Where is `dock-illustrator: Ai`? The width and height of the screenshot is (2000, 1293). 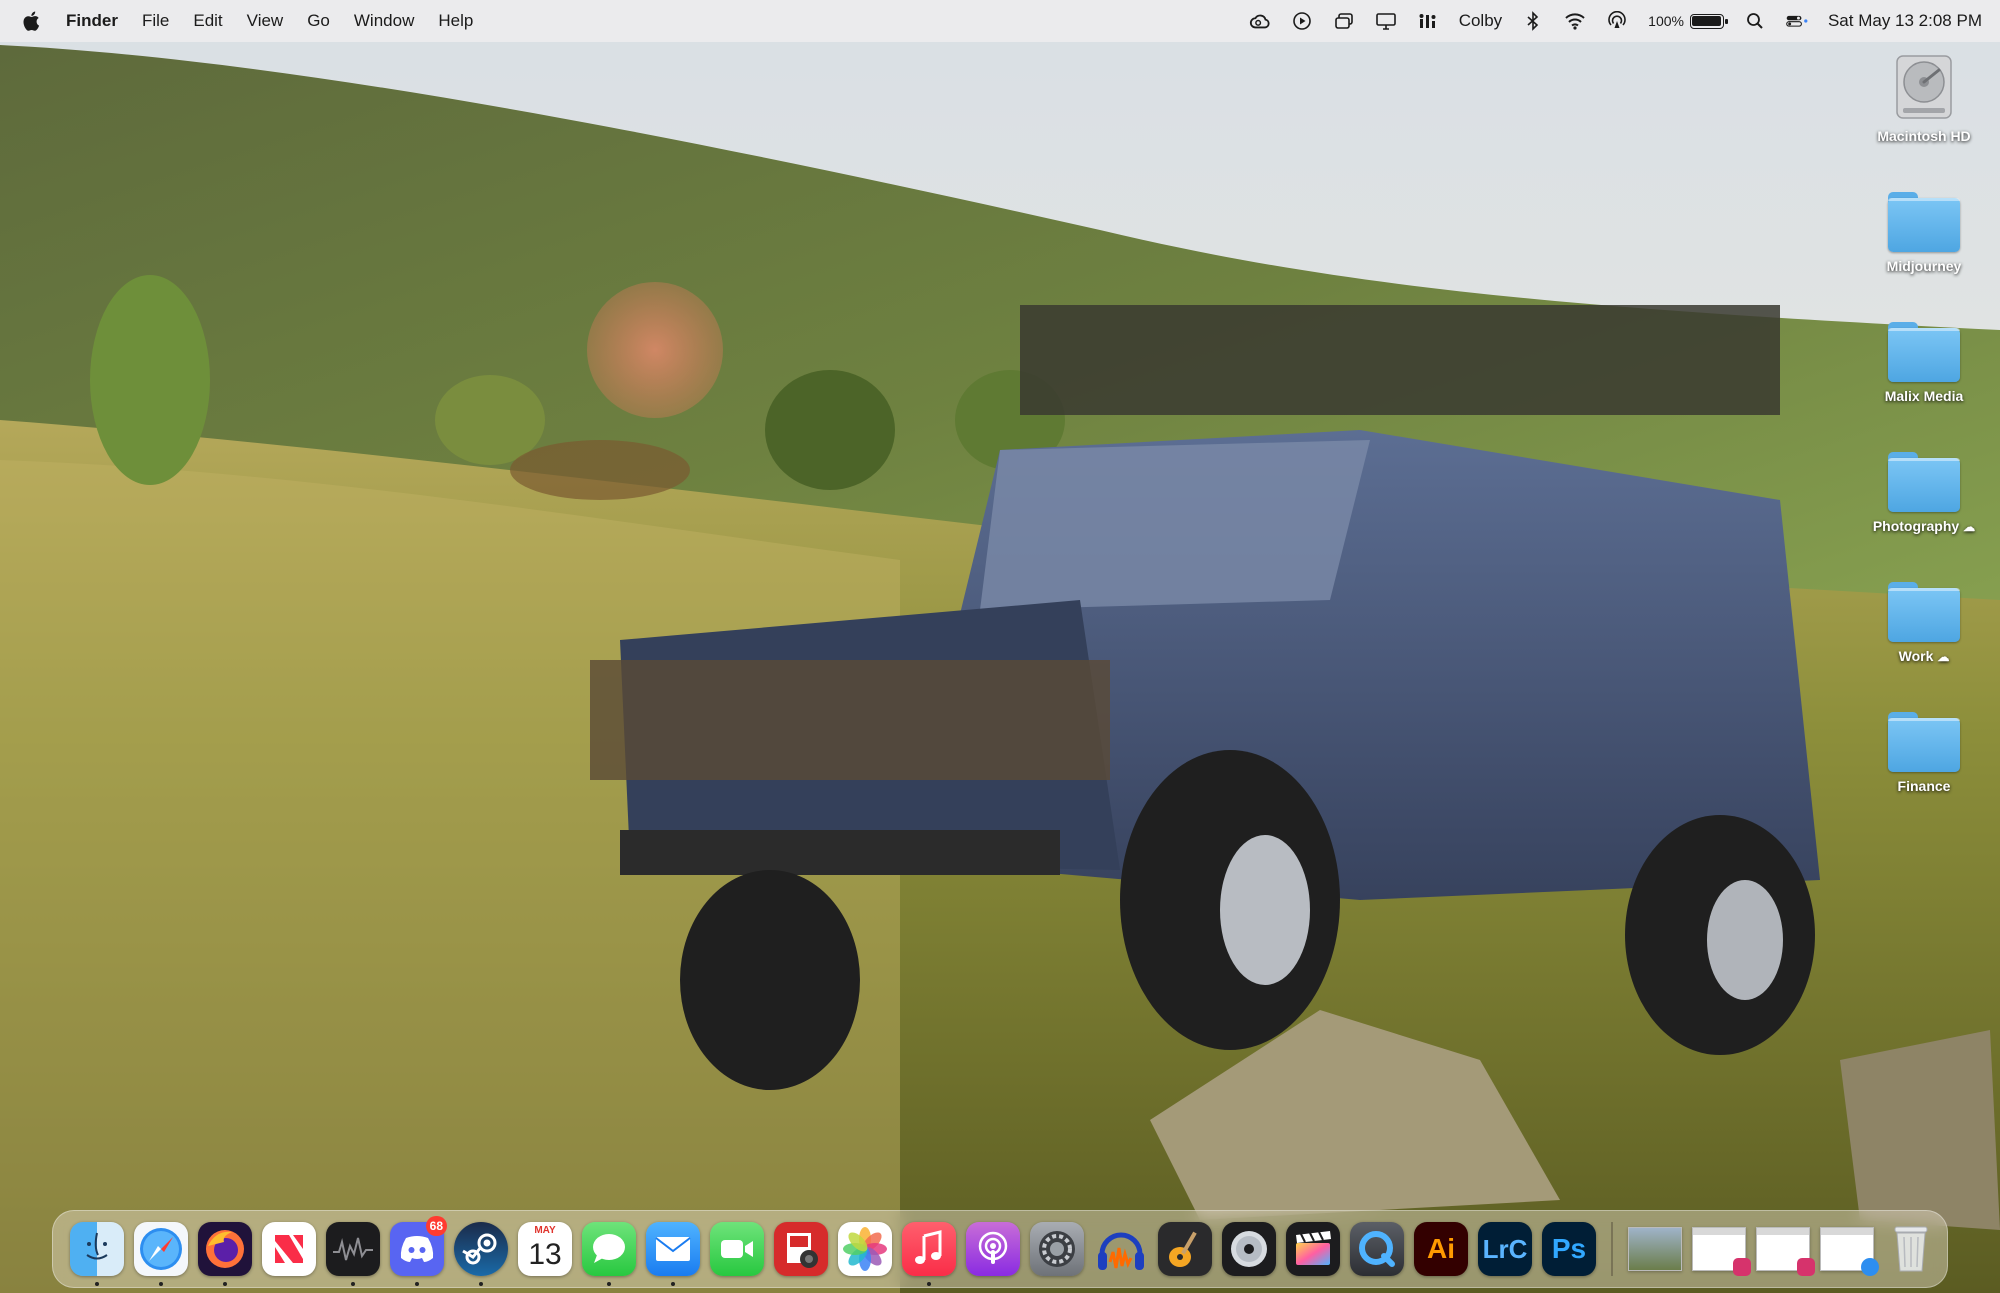 dock-illustrator: Ai is located at coordinates (1441, 1249).